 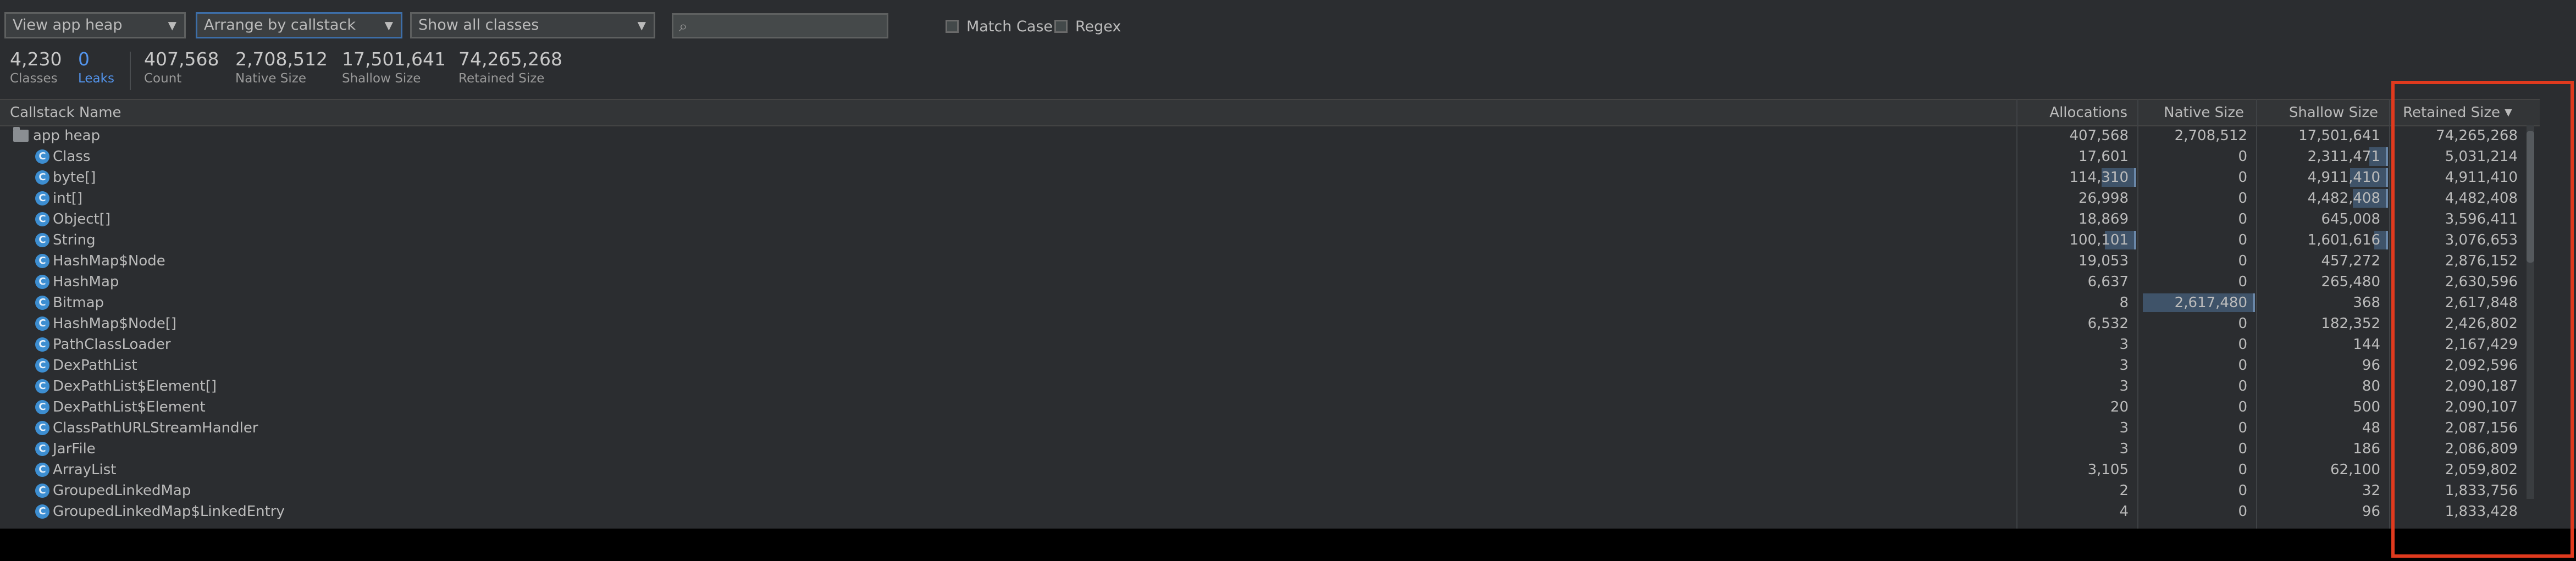 What do you see at coordinates (510, 67) in the screenshot?
I see `stat-retained-size: 74,265,268 Retained Size` at bounding box center [510, 67].